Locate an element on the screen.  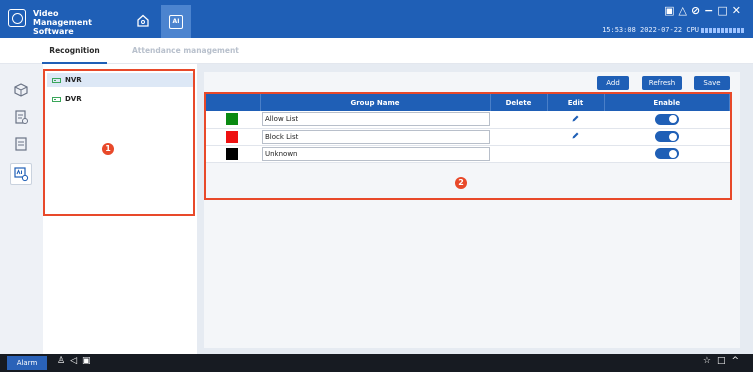
alarm-button: Alarm is located at coordinates (27, 363).